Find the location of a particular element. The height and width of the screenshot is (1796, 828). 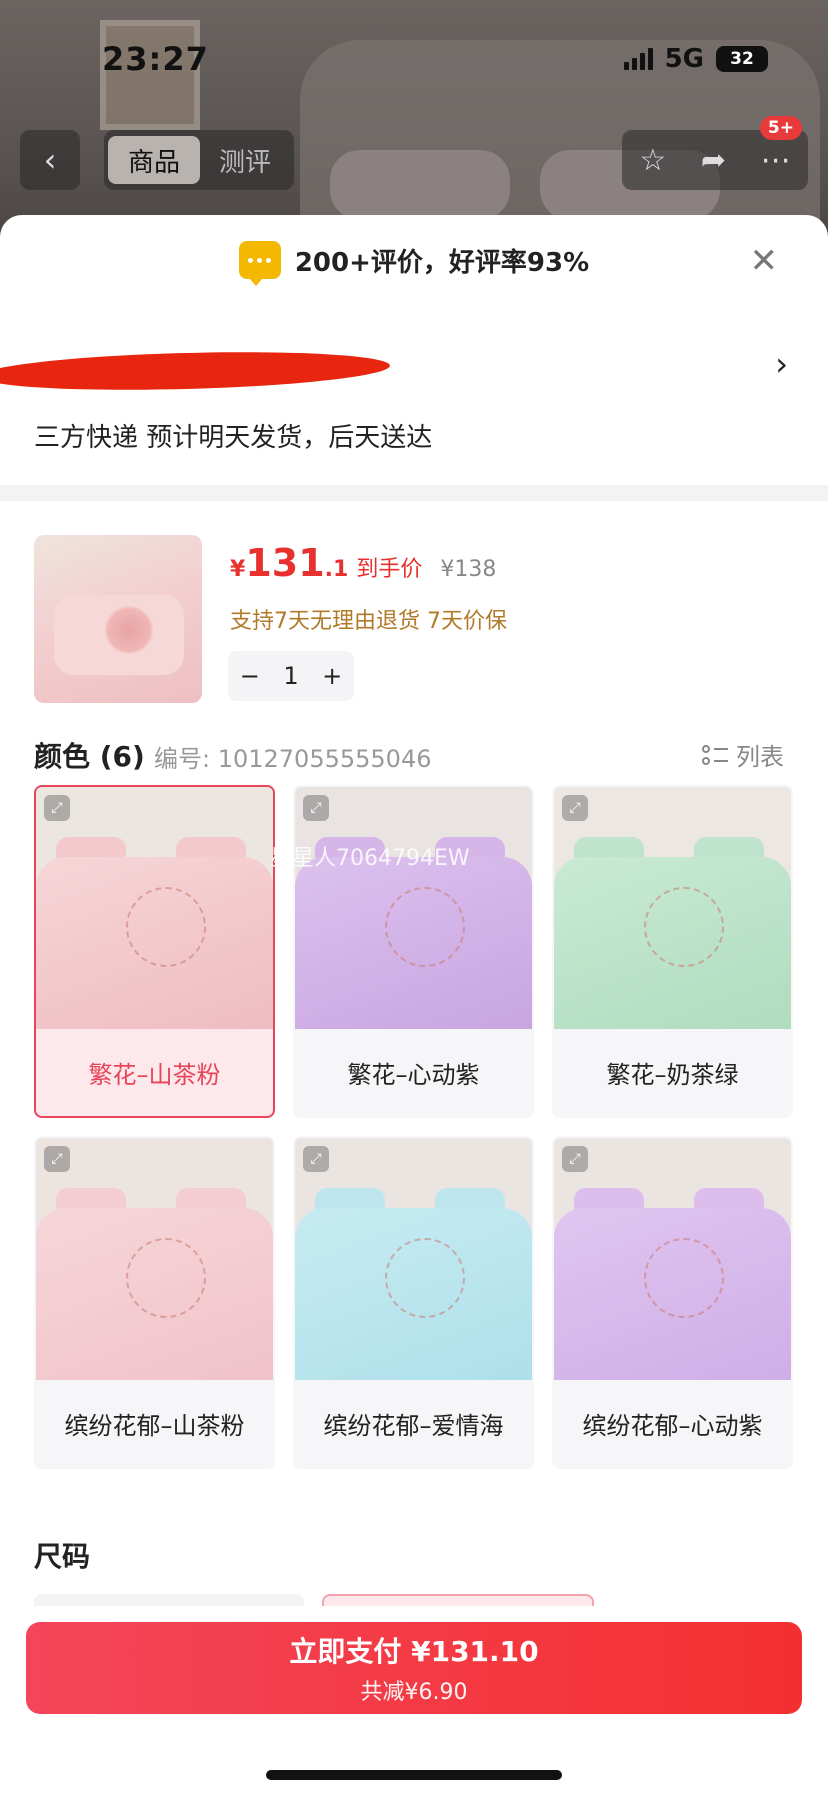

bottom-bar: 立即支付 ¥131.10 共减¥6.90 is located at coordinates (414, 1701).